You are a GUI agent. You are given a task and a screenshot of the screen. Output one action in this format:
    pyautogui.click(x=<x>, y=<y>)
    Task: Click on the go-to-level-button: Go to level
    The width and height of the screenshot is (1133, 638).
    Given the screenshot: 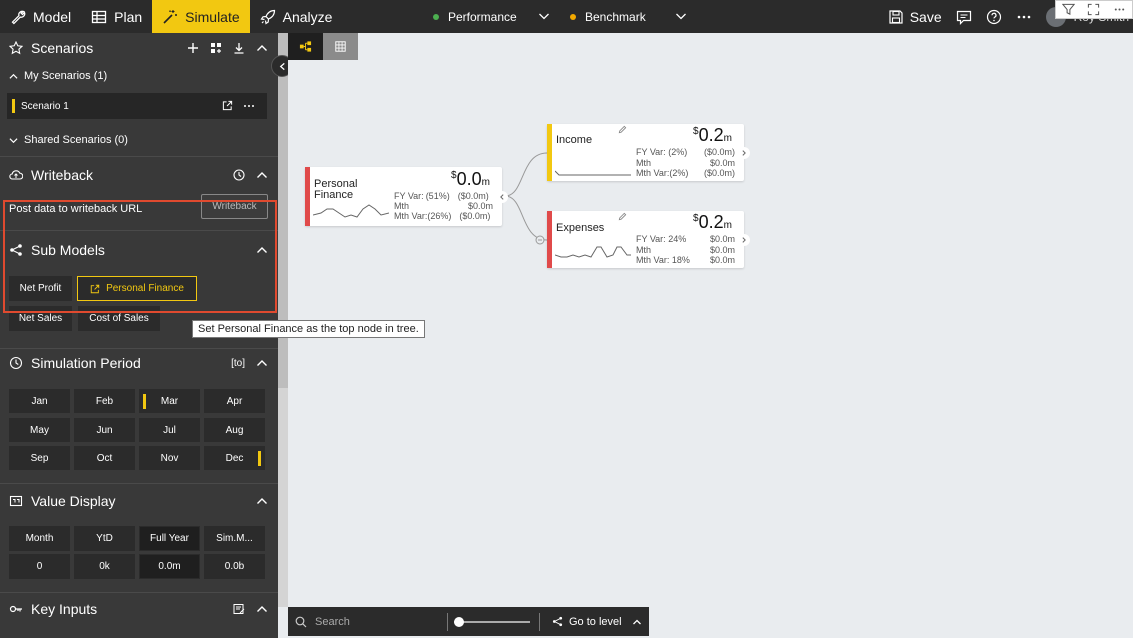 What is the action you would take?
    pyautogui.click(x=597, y=622)
    